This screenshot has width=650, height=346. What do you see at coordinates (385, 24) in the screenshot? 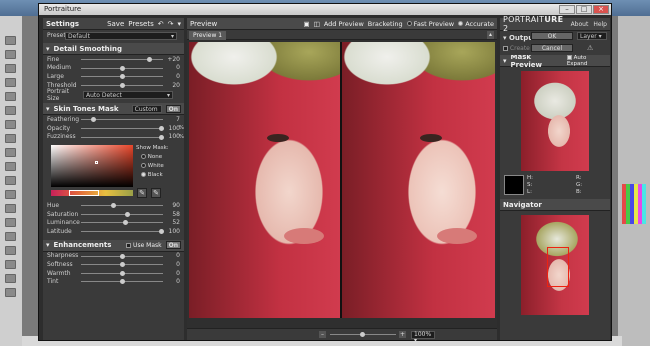
I see `bracketing-button: Bracketing` at bounding box center [385, 24].